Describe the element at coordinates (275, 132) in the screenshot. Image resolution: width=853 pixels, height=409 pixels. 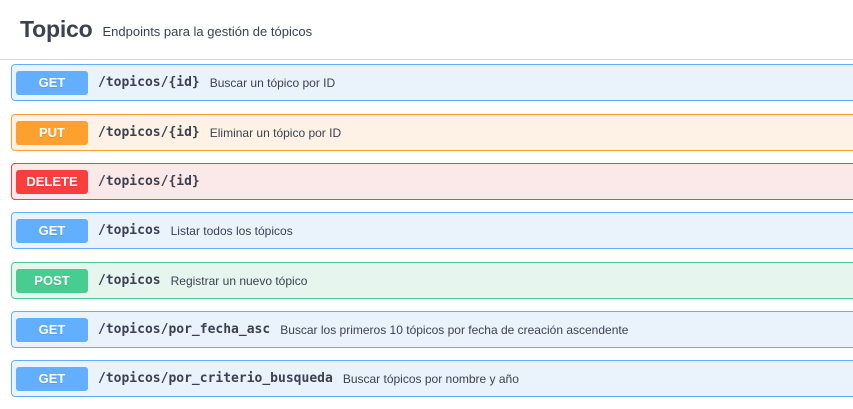
I see `operation-summary: Eliminar un tópico por ID` at that location.